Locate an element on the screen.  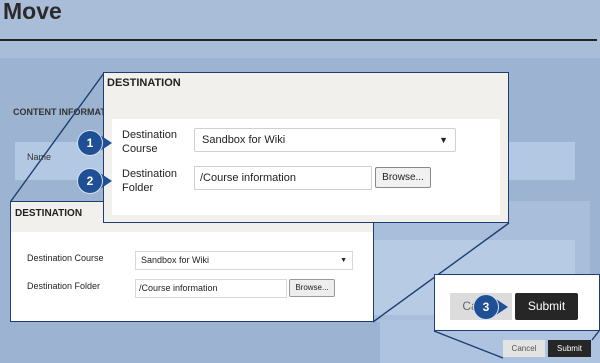
destination-folder-field: /Course information is located at coordinates (211, 288).